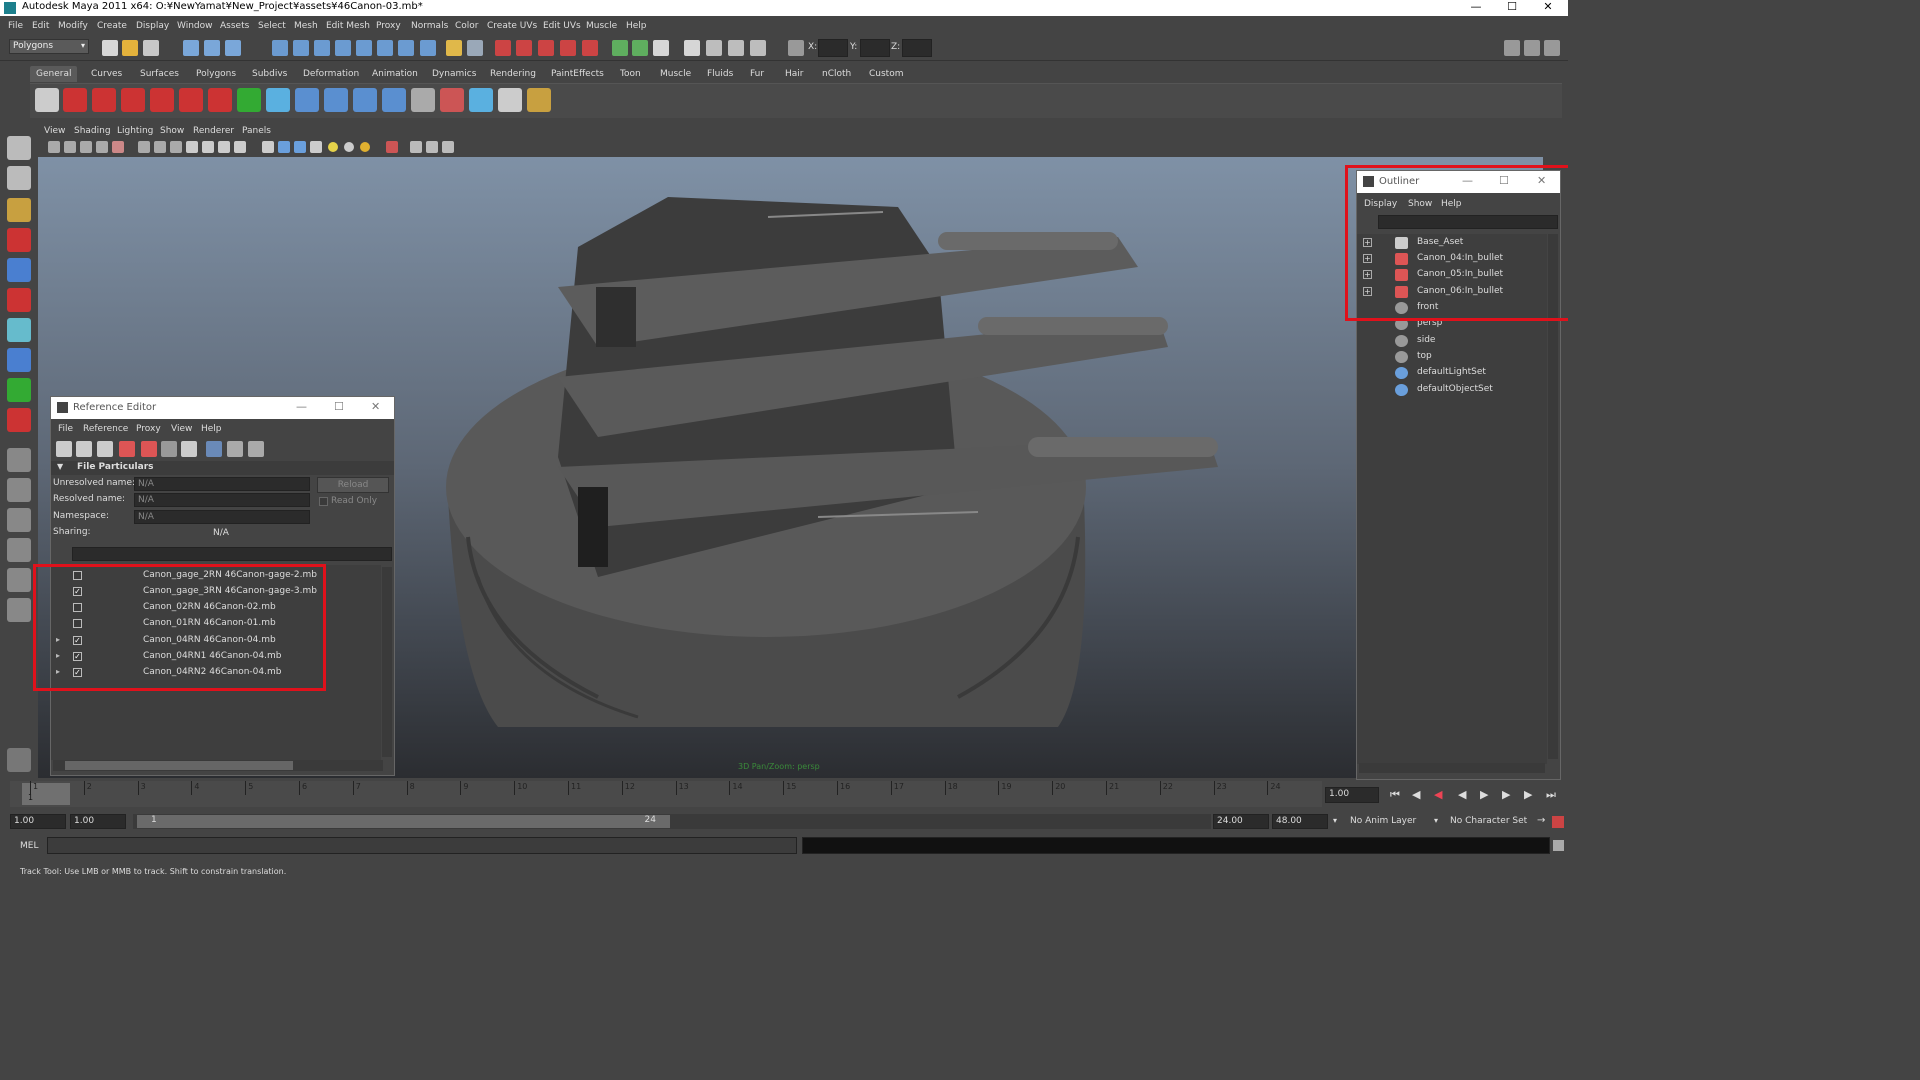 The height and width of the screenshot is (1080, 1920). Describe the element at coordinates (395, 74) in the screenshot. I see `tab-animation: Animation` at that location.